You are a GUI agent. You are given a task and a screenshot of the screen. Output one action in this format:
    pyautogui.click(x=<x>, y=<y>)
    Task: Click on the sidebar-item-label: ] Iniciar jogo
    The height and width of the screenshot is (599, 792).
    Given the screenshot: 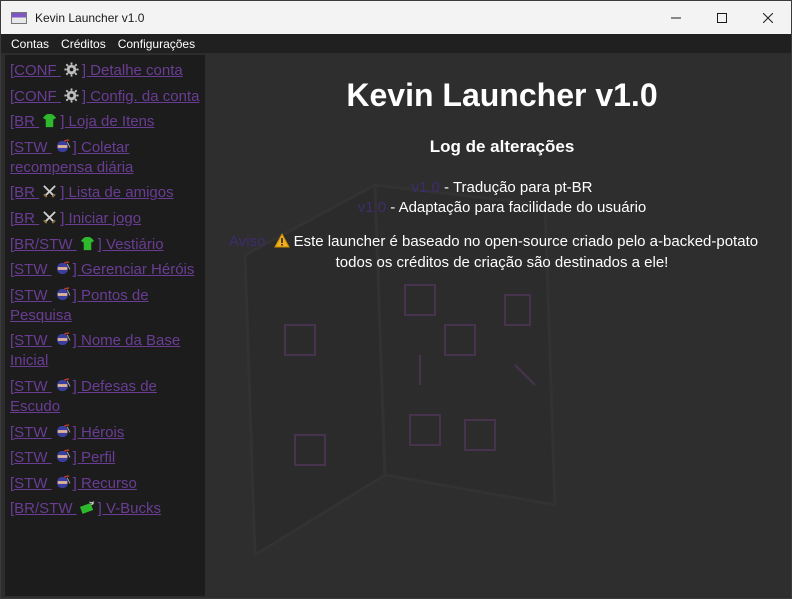 What is the action you would take?
    pyautogui.click(x=101, y=218)
    